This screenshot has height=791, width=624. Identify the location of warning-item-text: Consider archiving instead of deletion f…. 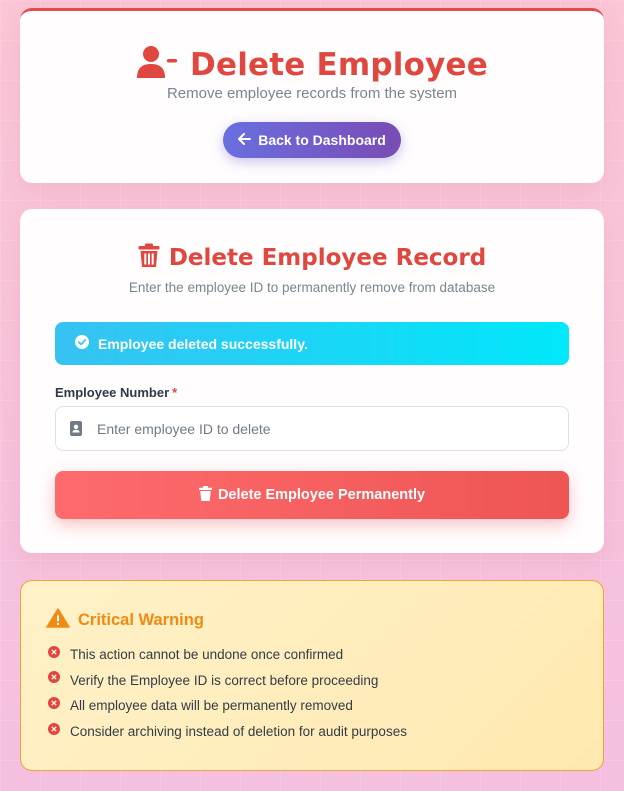
(238, 732).